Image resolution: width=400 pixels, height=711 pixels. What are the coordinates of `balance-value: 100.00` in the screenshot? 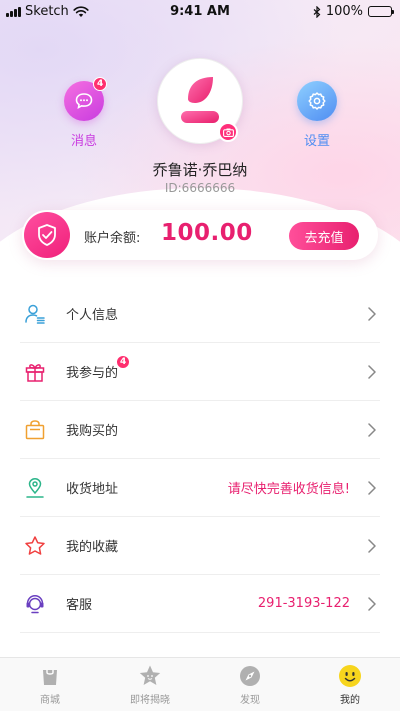 It's located at (207, 233).